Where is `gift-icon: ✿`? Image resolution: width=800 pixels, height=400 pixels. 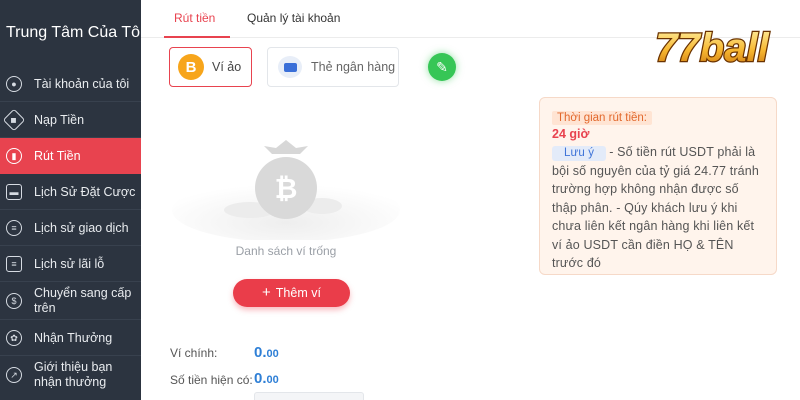
gift-icon: ✿ is located at coordinates (14, 338).